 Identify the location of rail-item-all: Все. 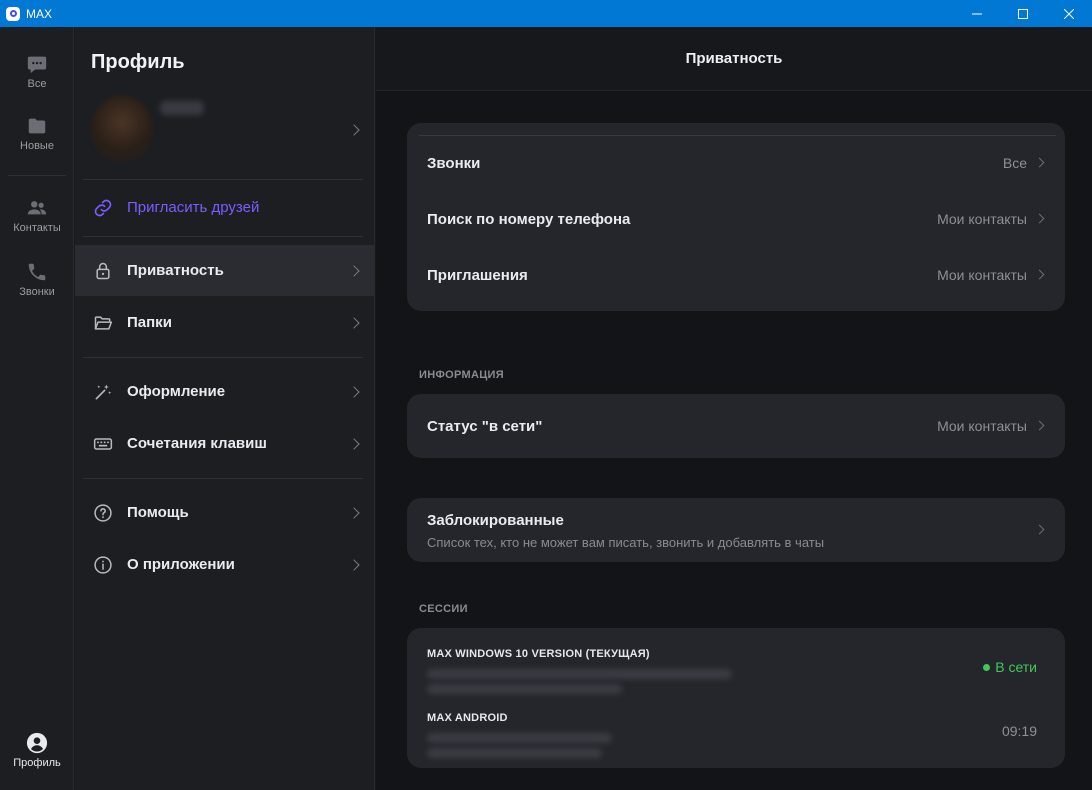
(37, 71).